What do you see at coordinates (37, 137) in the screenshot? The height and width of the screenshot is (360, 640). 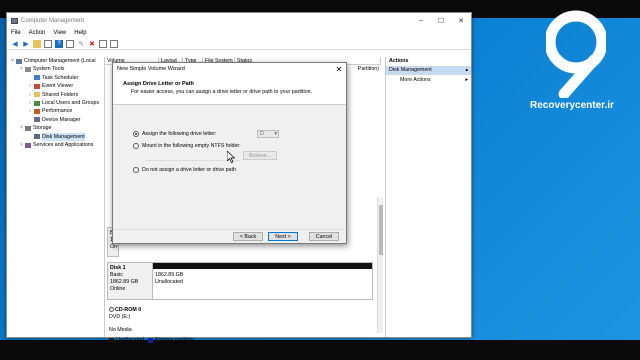 I see `disk-icon` at bounding box center [37, 137].